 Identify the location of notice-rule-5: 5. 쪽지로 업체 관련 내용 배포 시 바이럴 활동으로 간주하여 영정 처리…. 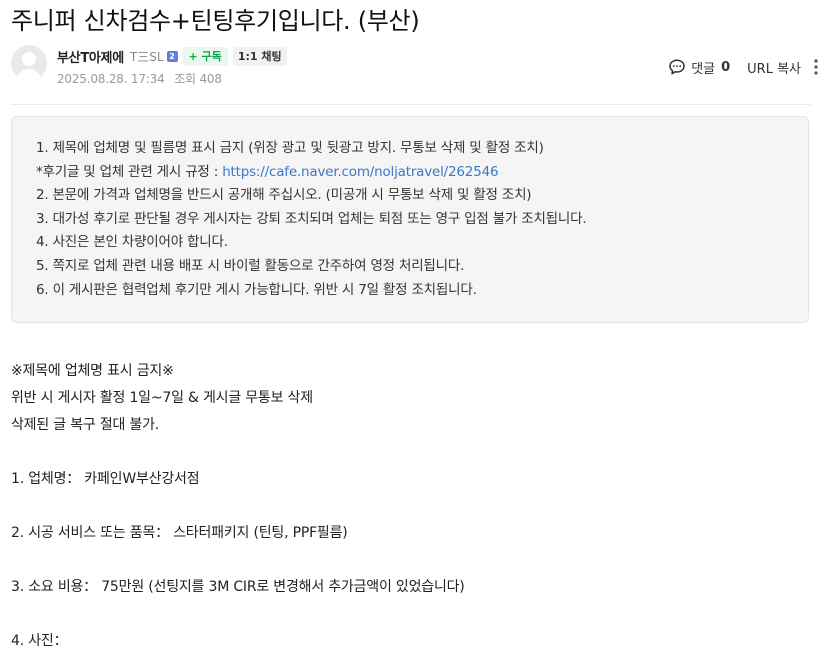
(250, 265).